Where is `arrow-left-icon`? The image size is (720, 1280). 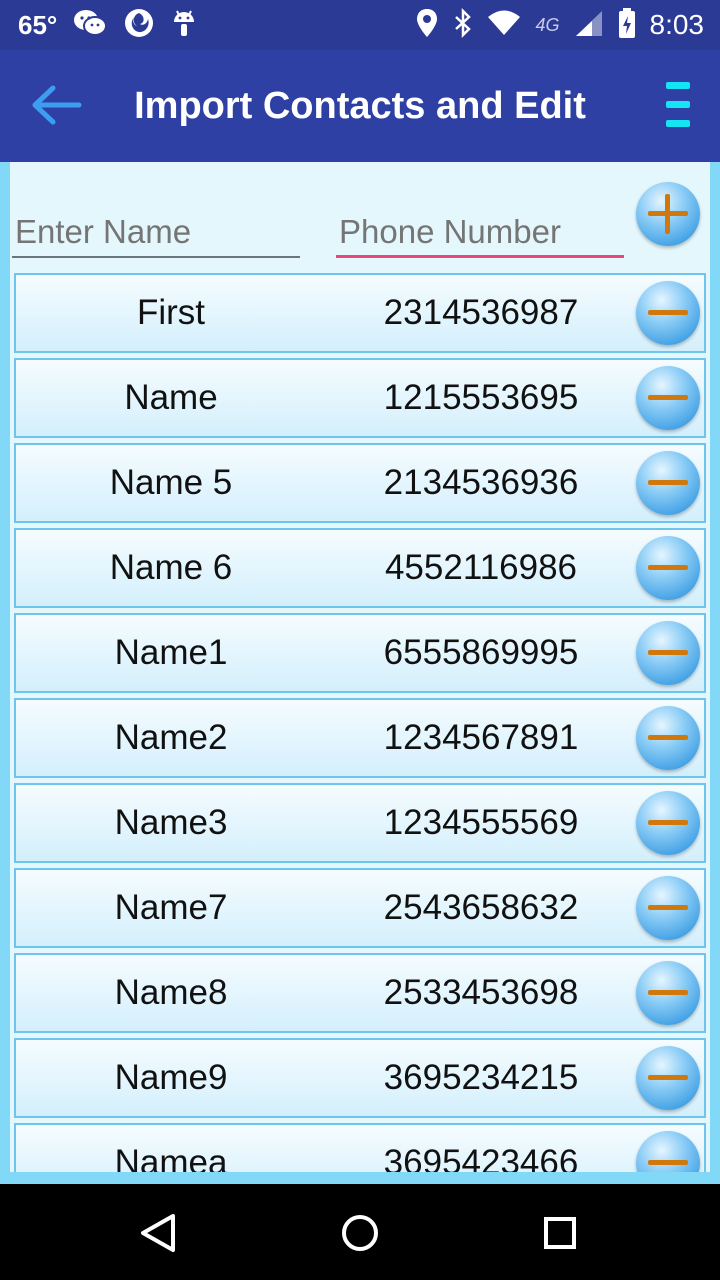
arrow-left-icon is located at coordinates (56, 107).